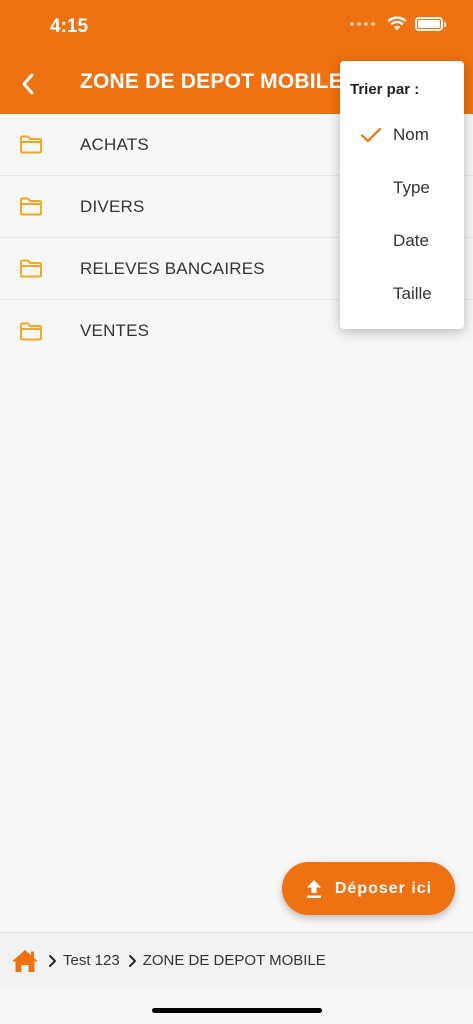 This screenshot has width=473, height=1024. I want to click on sort-option-nom: Nom, so click(402, 135).